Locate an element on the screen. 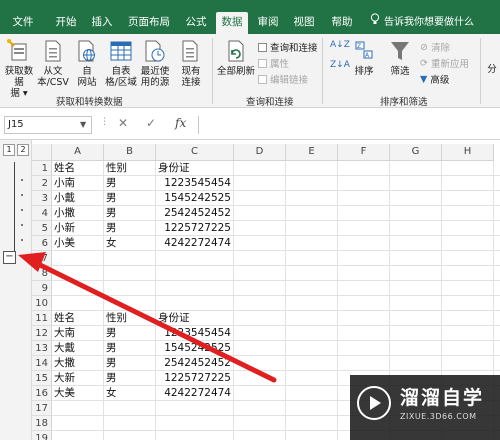 The width and height of the screenshot is (500, 440). column-header-d: D is located at coordinates (260, 152).